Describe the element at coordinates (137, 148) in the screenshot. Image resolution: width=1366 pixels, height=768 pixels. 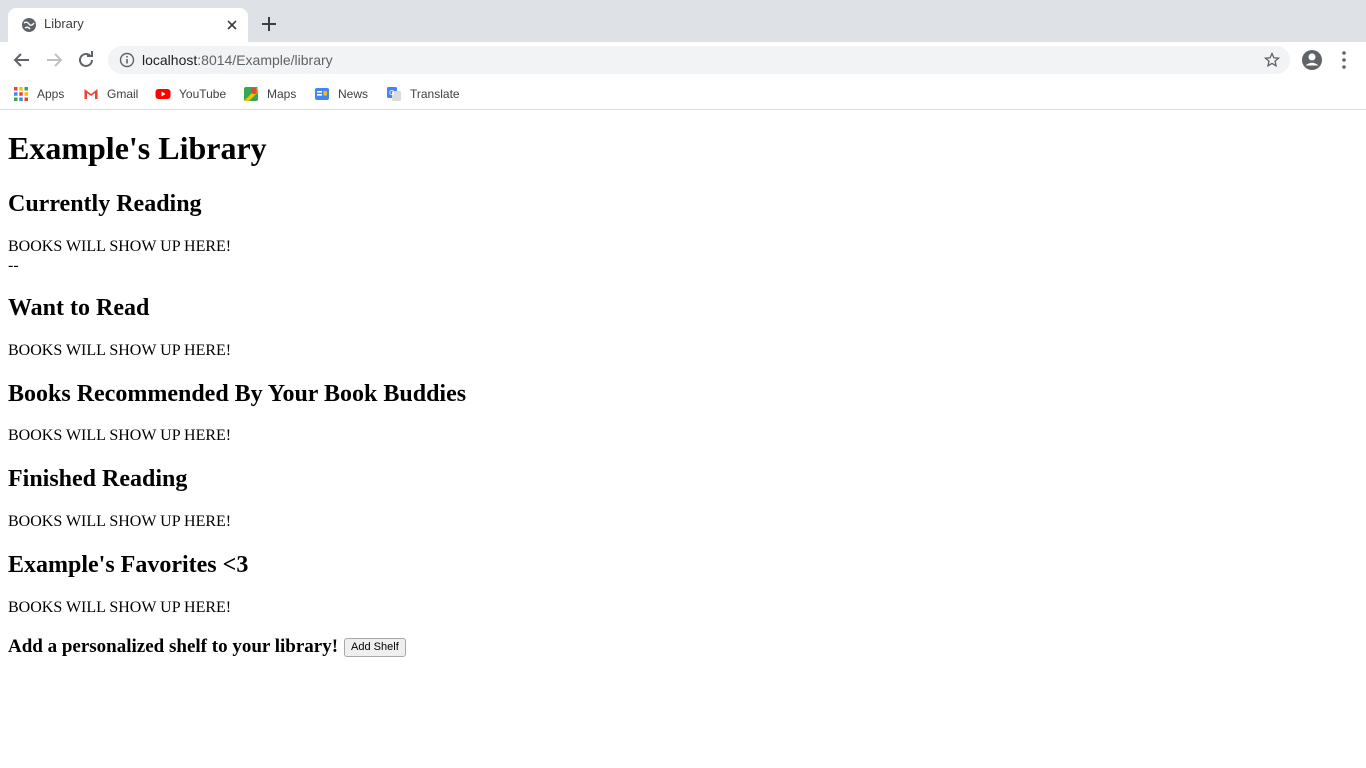
I see `page-title: Example's Library` at that location.